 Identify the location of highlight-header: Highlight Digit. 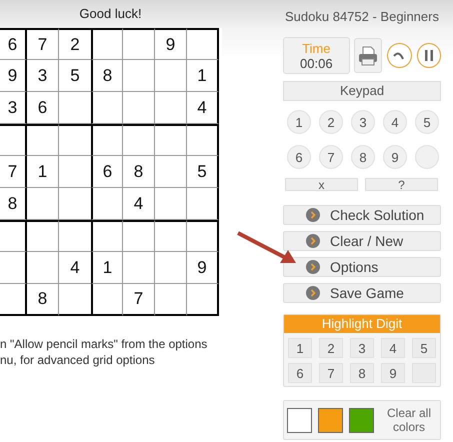
(362, 324).